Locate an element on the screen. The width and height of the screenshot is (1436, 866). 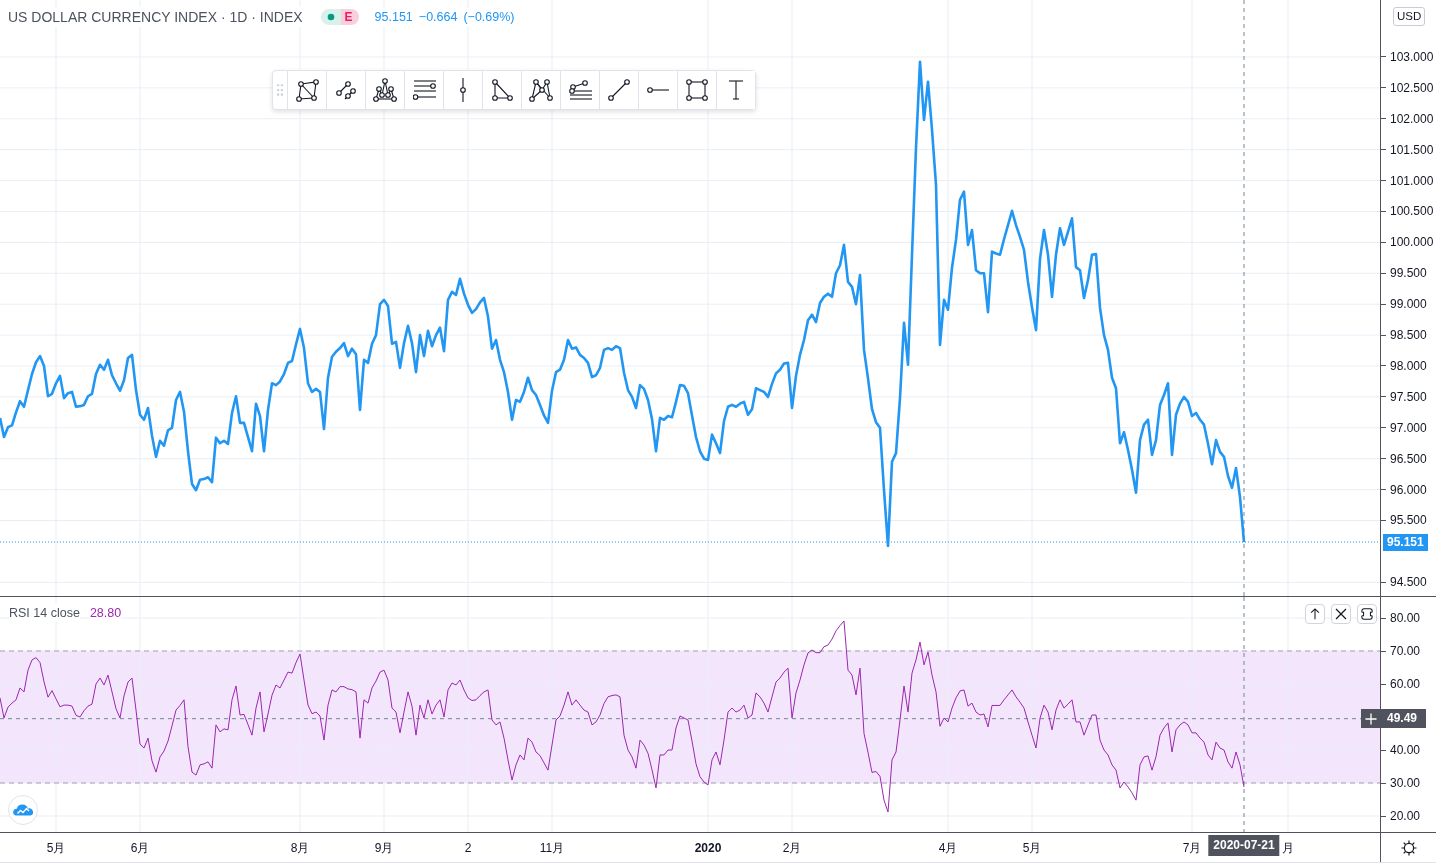
diagonal-line-tool-button is located at coordinates (618, 90).